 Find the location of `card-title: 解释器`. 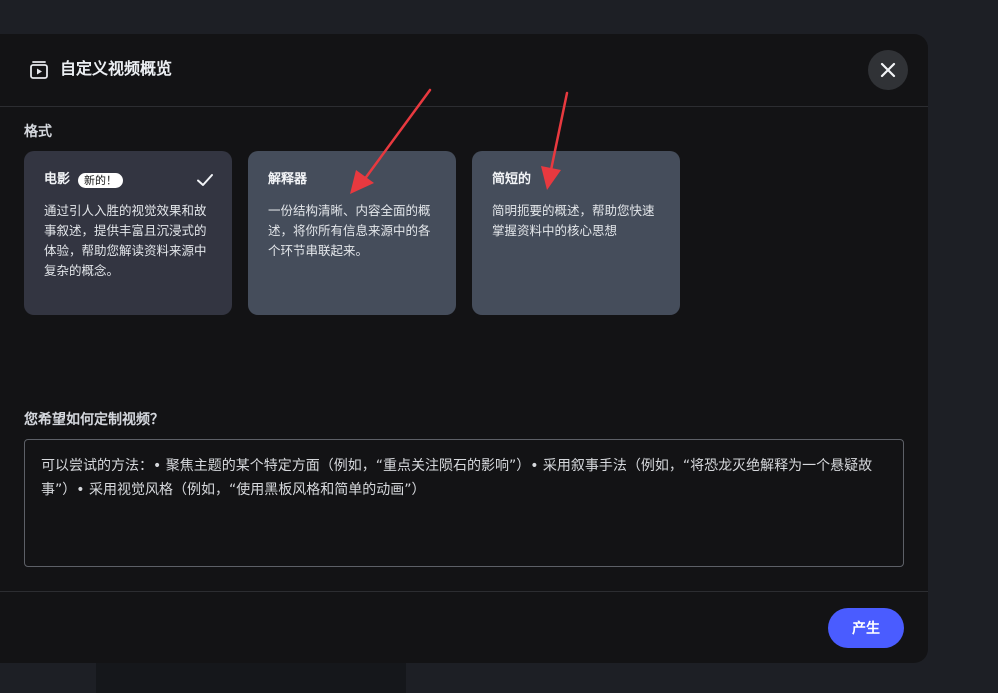

card-title: 解释器 is located at coordinates (288, 179).